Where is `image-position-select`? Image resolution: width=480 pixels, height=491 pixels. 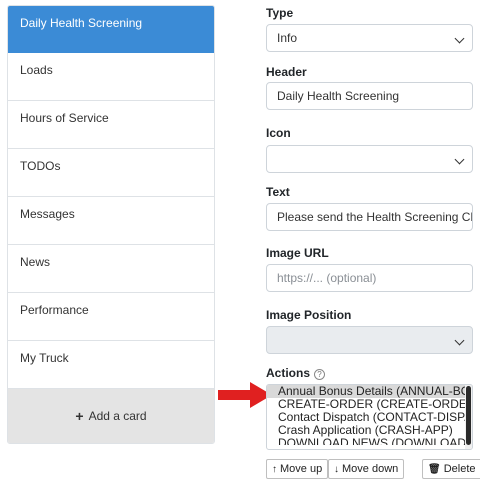
image-position-select is located at coordinates (369, 340).